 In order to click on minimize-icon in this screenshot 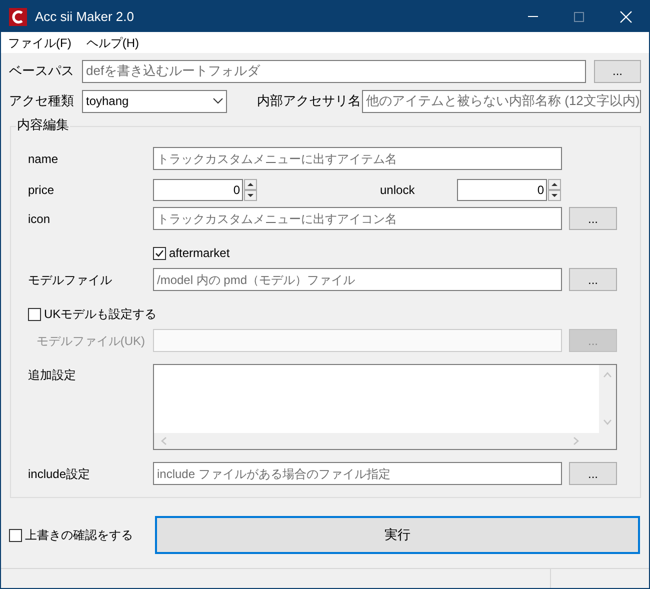, I will do `click(533, 17)`.